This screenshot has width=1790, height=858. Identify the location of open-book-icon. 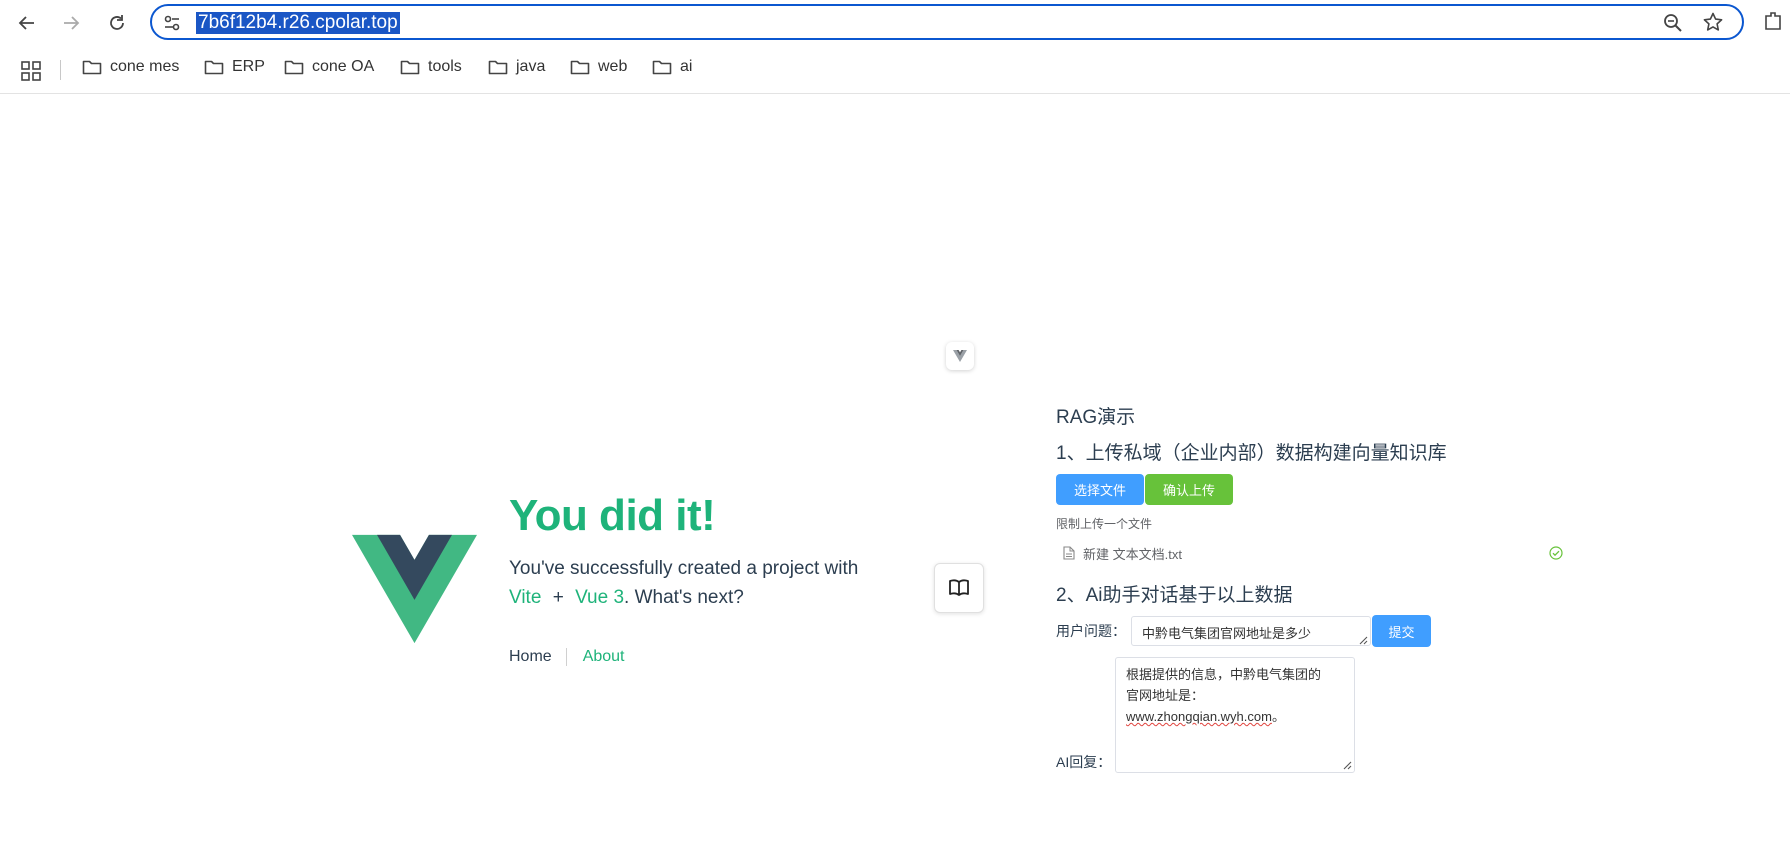
(959, 587).